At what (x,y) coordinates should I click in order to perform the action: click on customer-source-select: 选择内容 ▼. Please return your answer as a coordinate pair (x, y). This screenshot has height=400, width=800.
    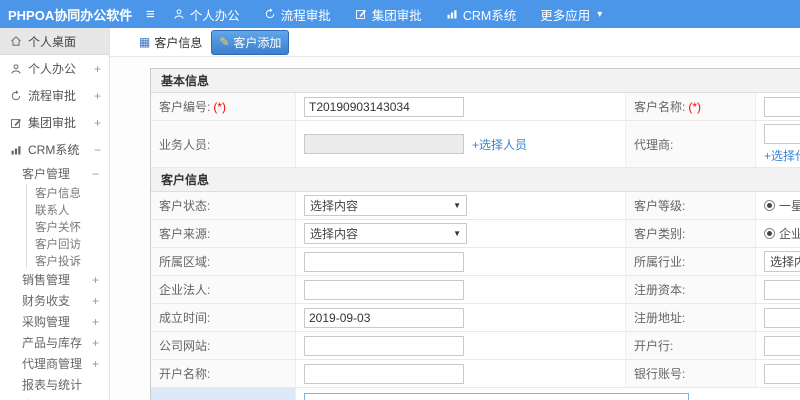
    Looking at the image, I should click on (385, 233).